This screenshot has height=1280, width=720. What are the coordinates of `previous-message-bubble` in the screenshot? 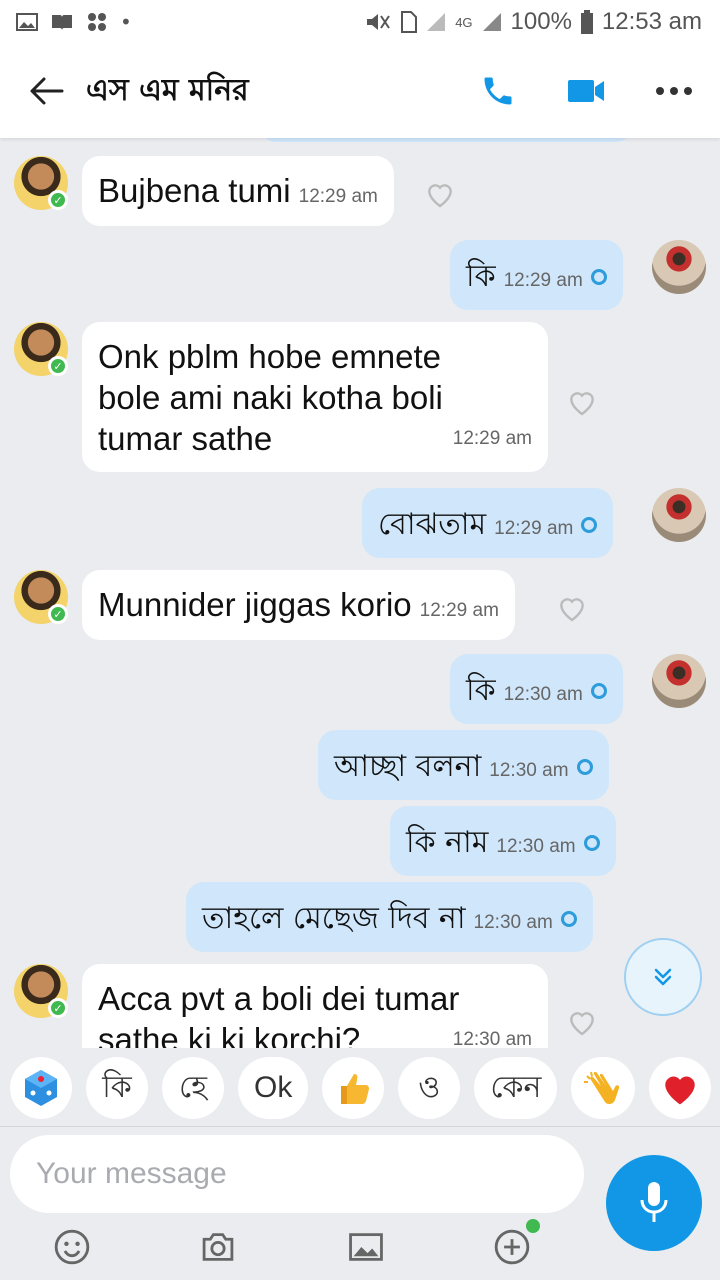 It's located at (446, 140).